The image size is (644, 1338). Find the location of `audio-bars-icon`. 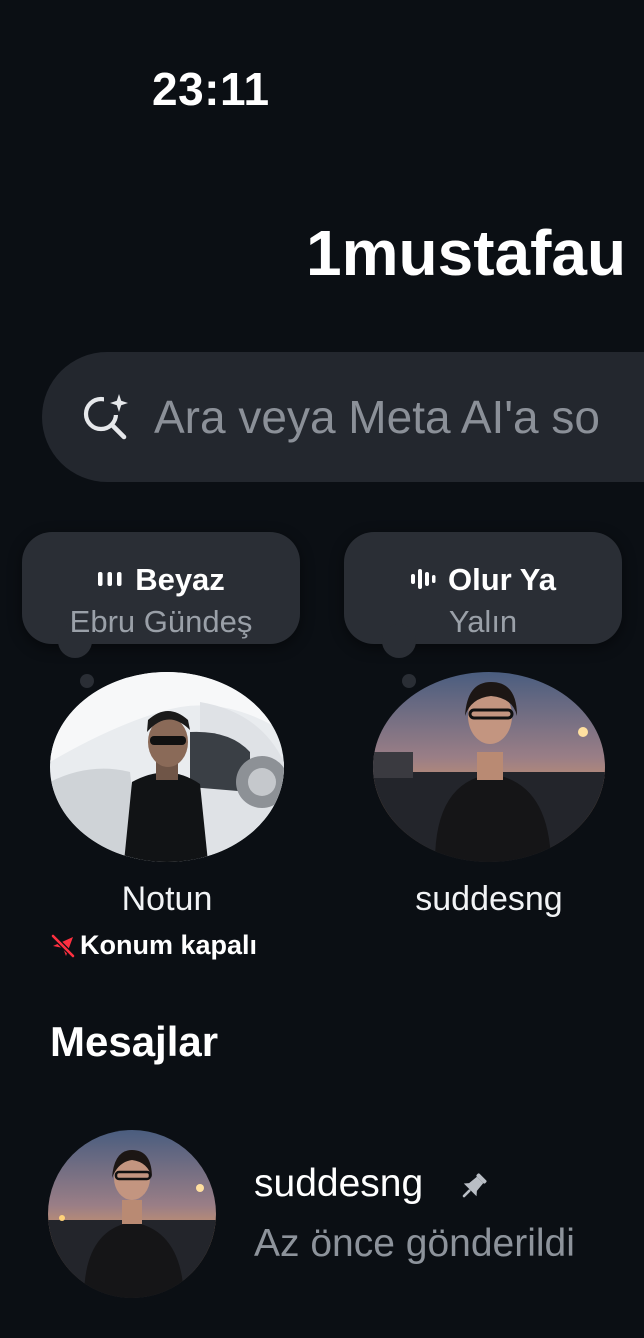

audio-bars-icon is located at coordinates (110, 578).